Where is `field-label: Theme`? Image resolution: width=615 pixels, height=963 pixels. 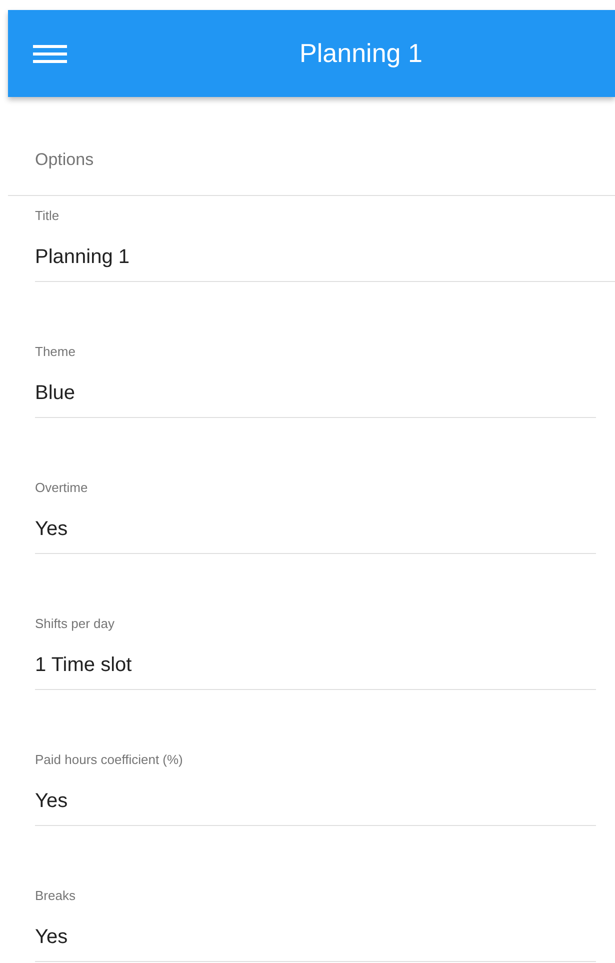 field-label: Theme is located at coordinates (55, 352).